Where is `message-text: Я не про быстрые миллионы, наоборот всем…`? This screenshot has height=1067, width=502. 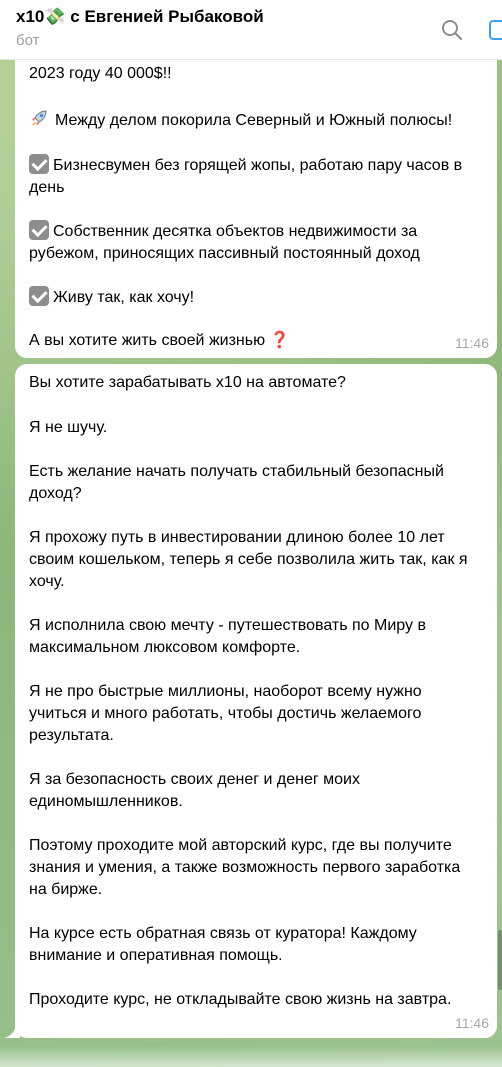
message-text: Я не про быстрые миллионы, наоборот всем… is located at coordinates (225, 691).